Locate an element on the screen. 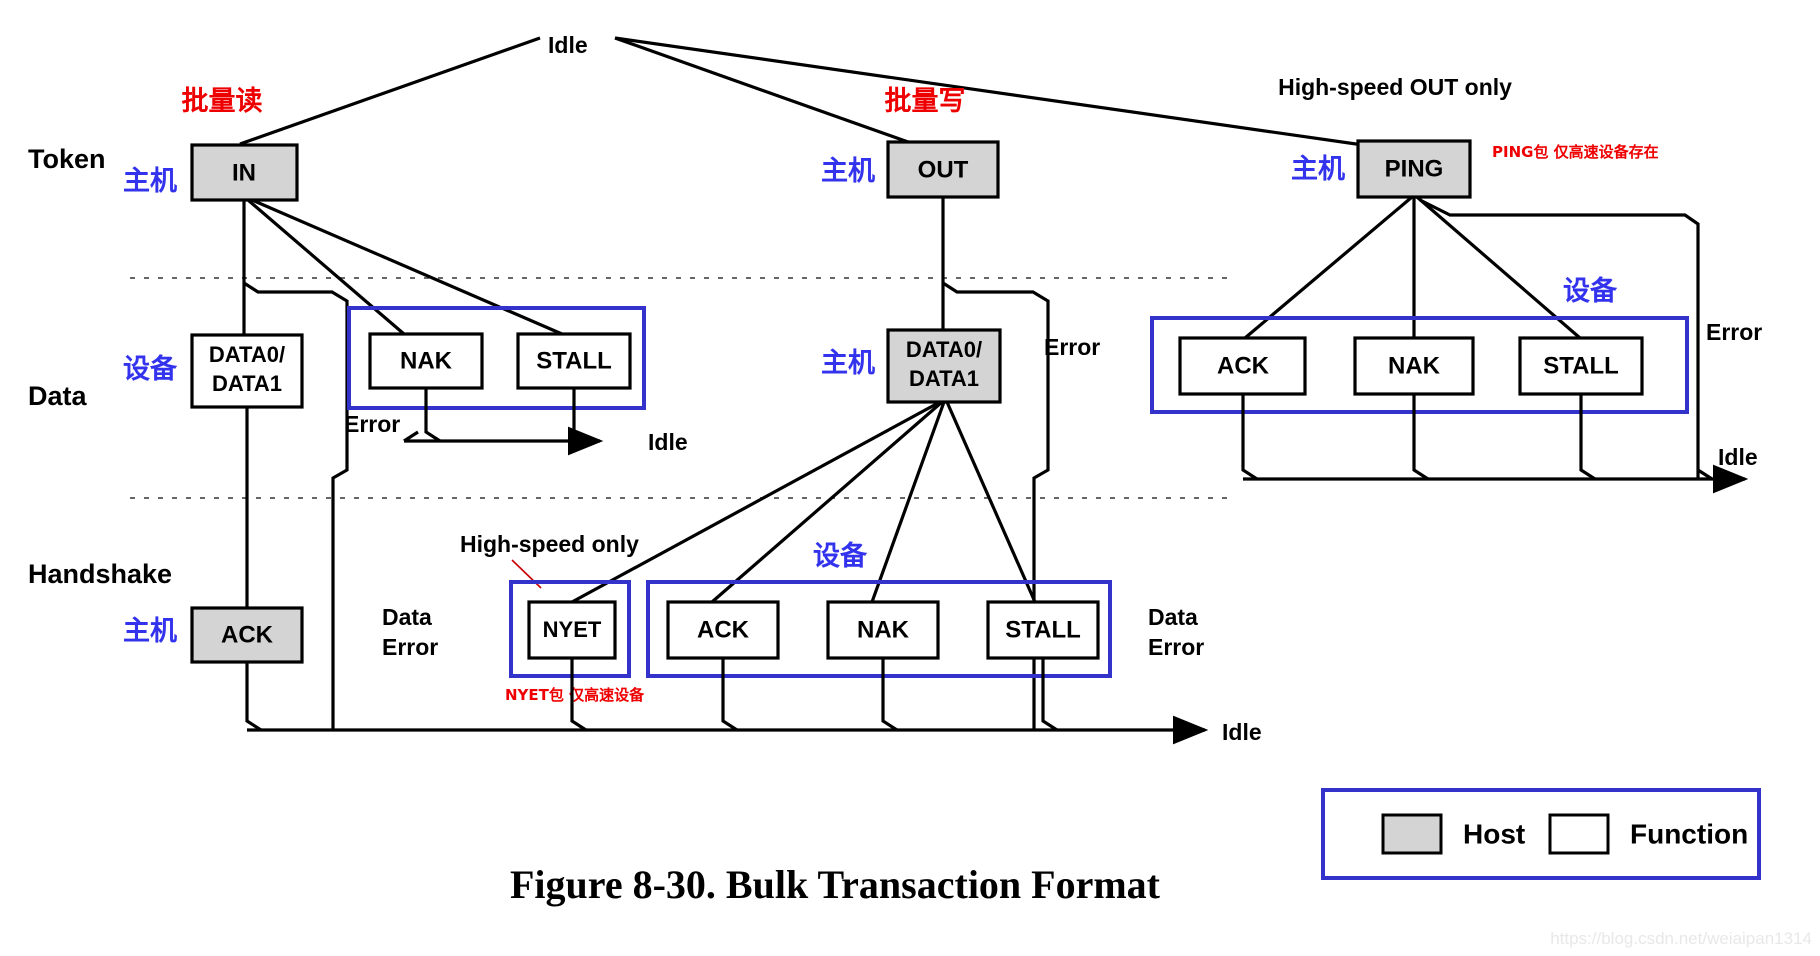 The height and width of the screenshot is (956, 1820). out-role-cn: 主机 is located at coordinates (848, 171).